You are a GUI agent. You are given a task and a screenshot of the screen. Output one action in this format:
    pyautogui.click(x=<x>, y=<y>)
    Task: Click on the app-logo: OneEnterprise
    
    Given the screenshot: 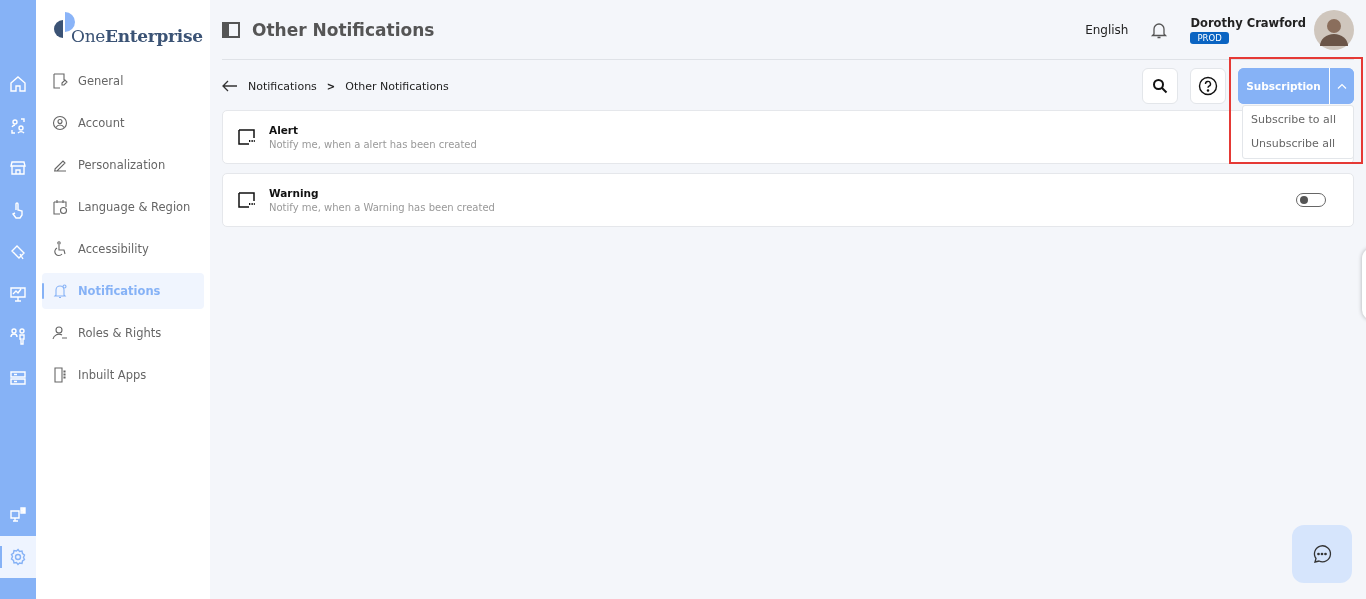 What is the action you would take?
    pyautogui.click(x=137, y=36)
    